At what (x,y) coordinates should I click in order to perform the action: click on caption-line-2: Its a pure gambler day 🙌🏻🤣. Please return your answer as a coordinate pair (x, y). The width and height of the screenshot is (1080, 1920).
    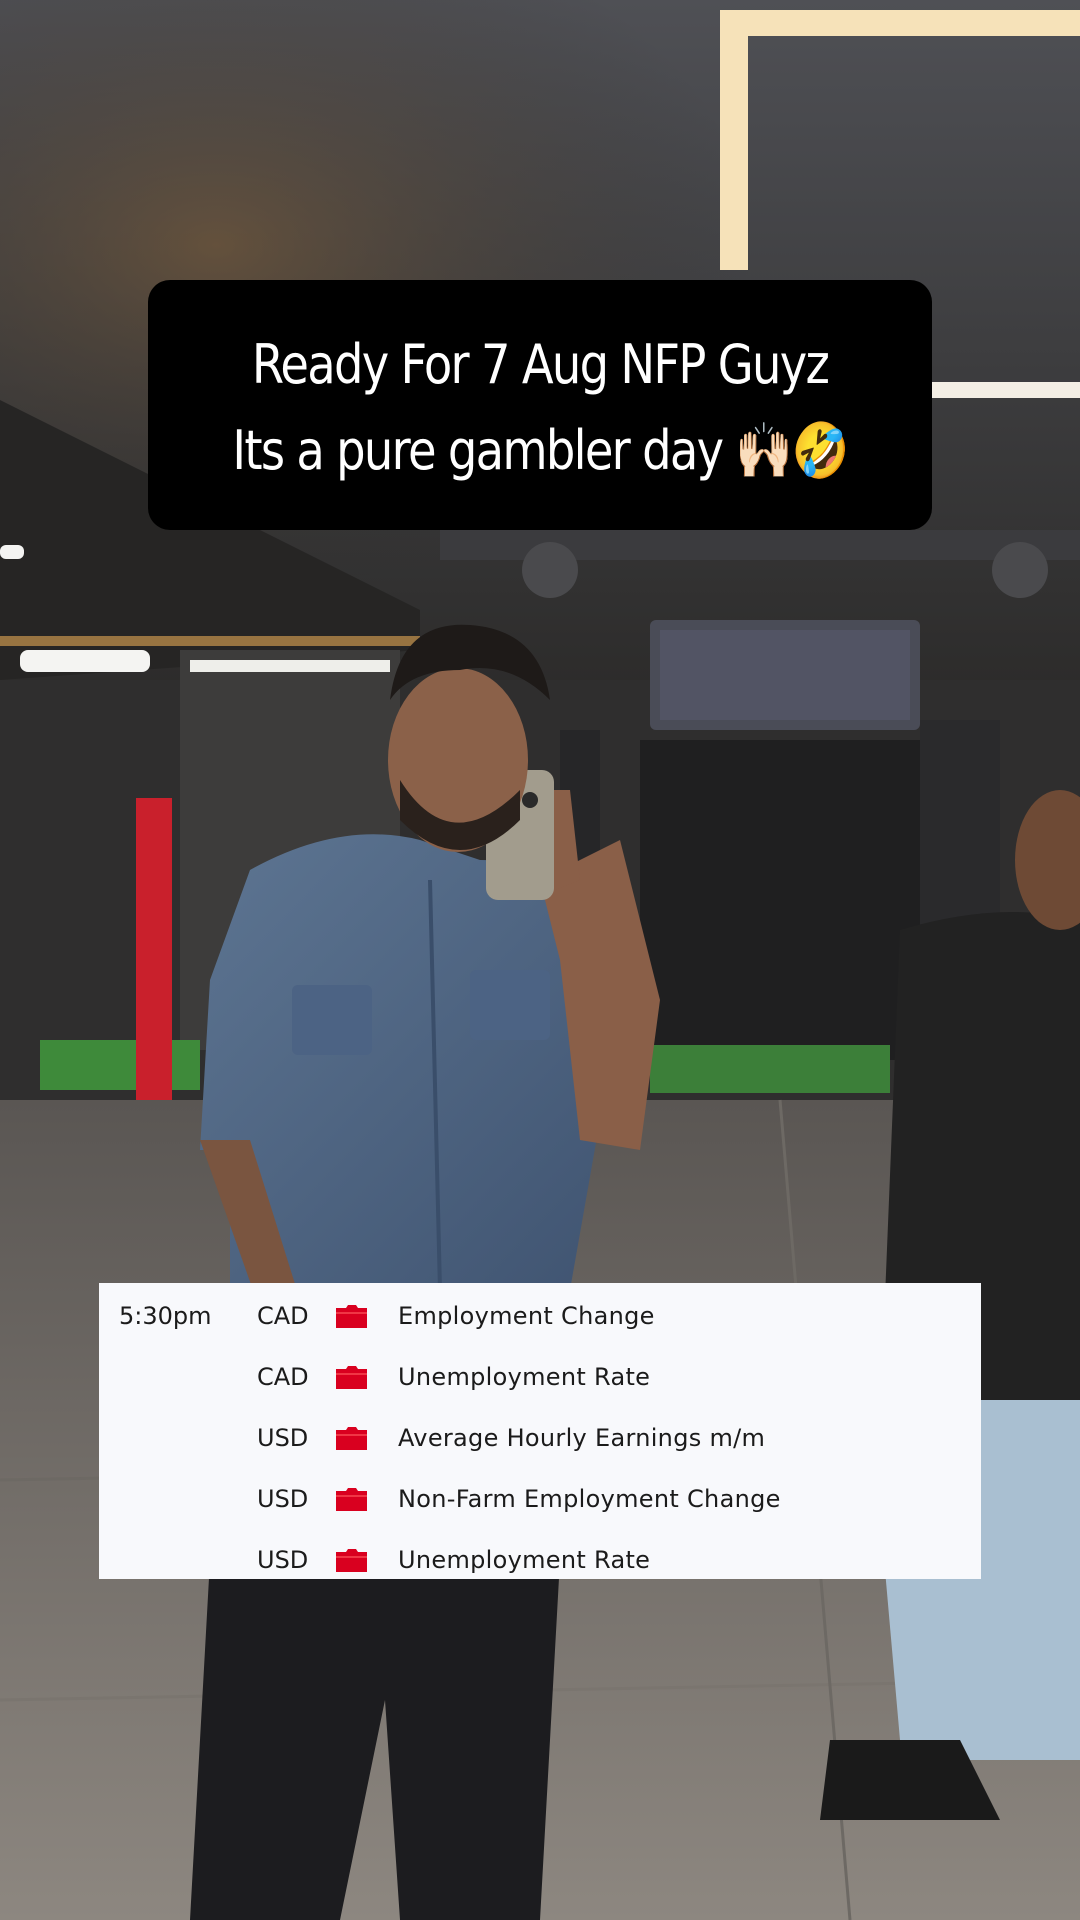
    Looking at the image, I should click on (540, 450).